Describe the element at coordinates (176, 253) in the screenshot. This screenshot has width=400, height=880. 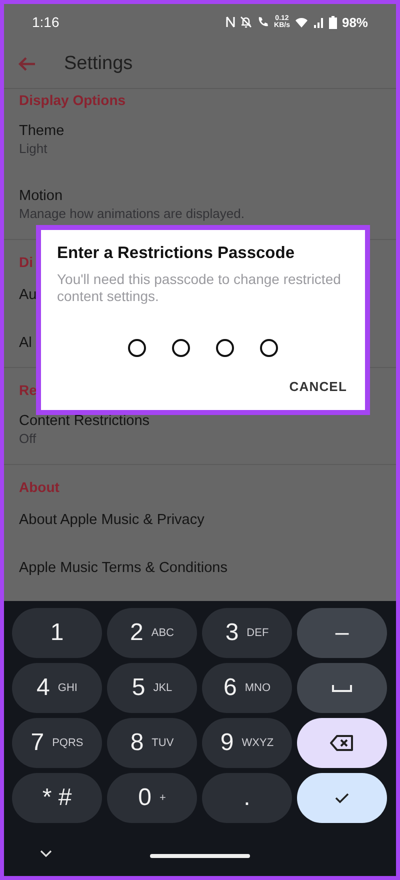
I see `dialog-title: Enter a Restrictions Passcode` at that location.